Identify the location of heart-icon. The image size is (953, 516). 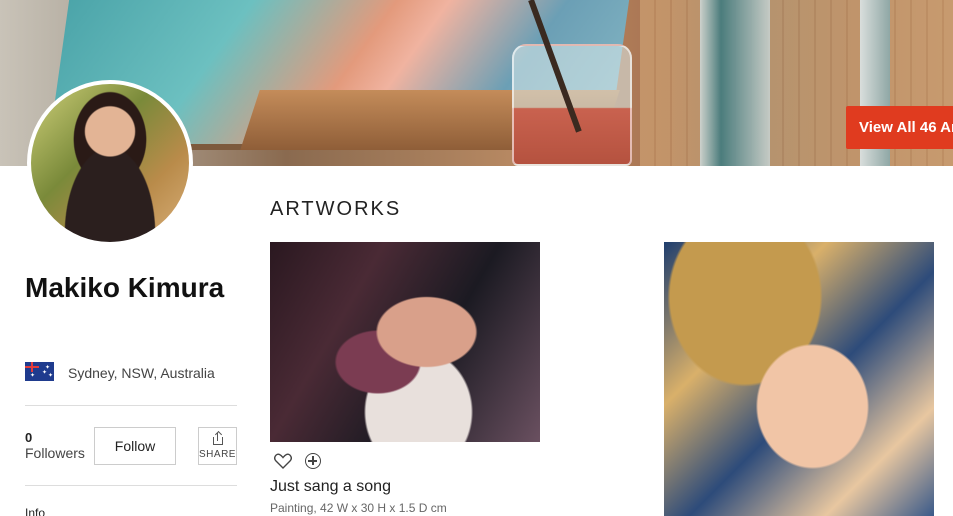
(283, 461).